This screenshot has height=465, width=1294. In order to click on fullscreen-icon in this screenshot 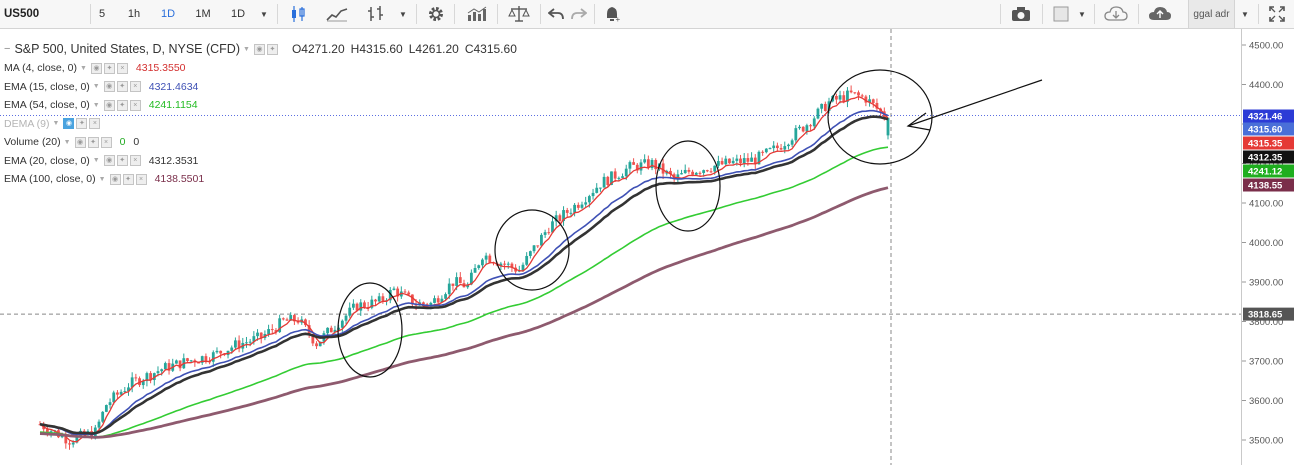, I will do `click(1277, 14)`.